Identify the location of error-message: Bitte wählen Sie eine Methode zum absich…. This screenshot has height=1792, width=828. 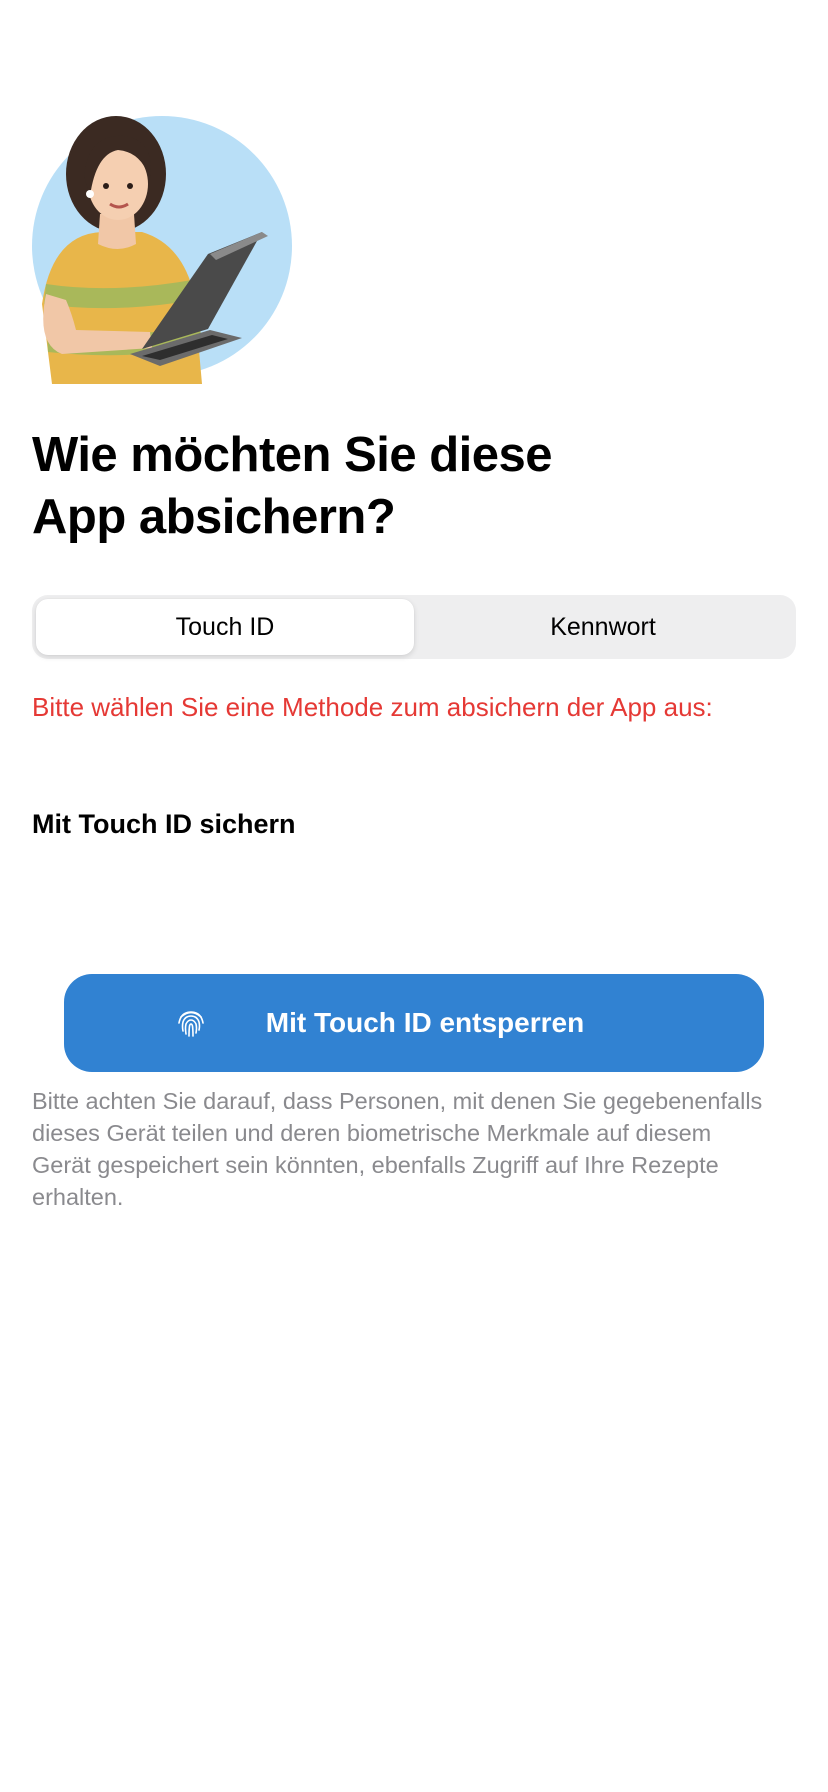
(372, 707).